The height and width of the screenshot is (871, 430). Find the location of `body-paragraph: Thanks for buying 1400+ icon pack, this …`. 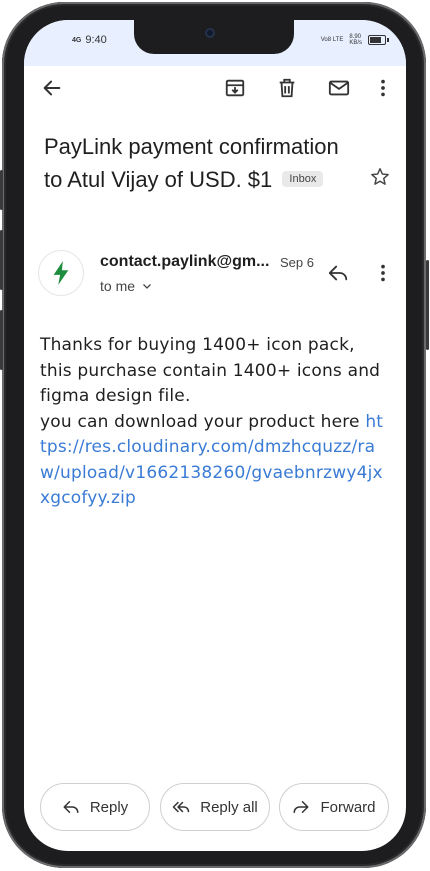

body-paragraph: Thanks for buying 1400+ icon pack, this … is located at coordinates (210, 370).